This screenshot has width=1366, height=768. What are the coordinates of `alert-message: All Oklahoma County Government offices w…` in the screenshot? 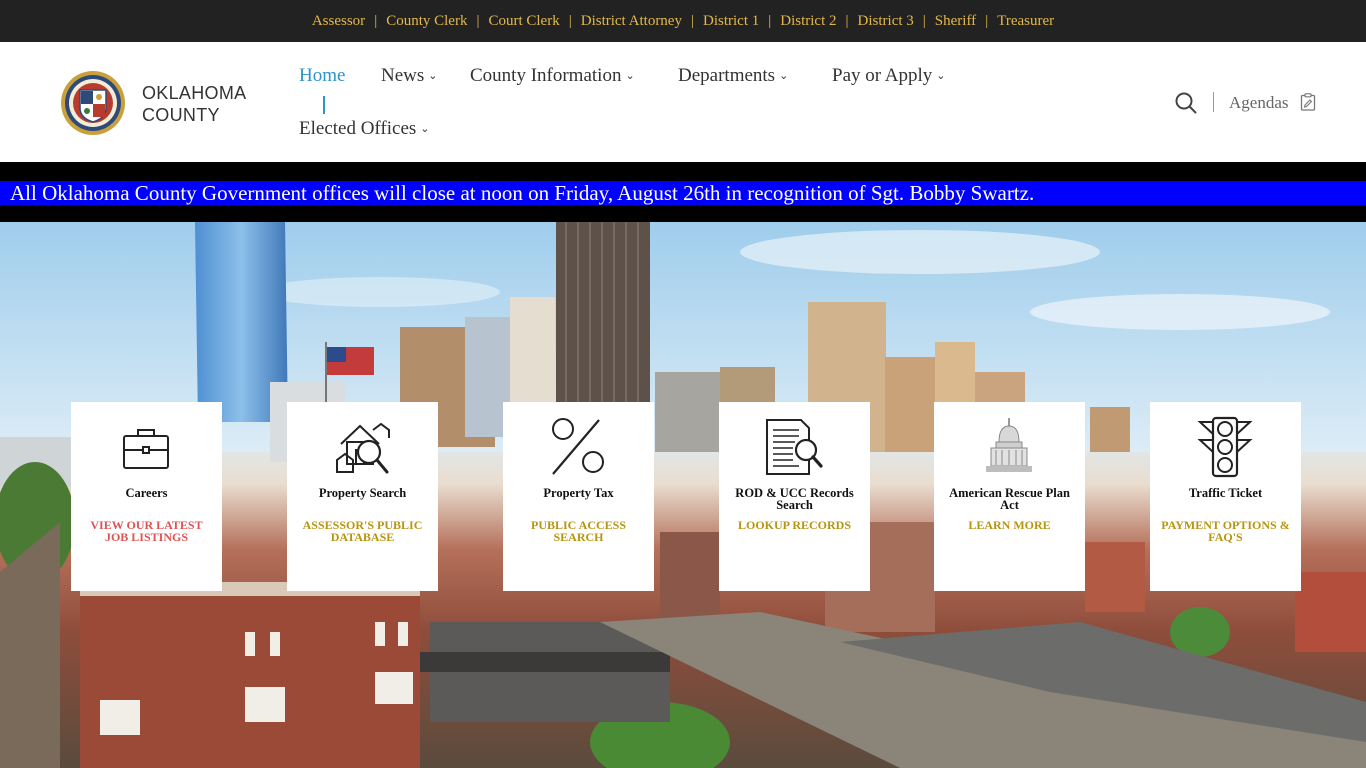 It's located at (683, 193).